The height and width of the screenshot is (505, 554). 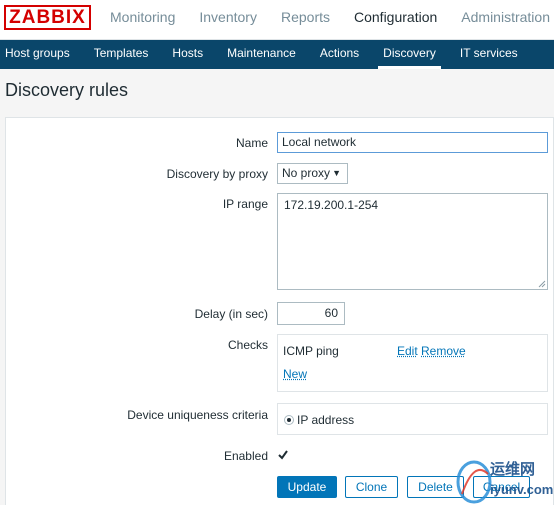 What do you see at coordinates (412, 241) in the screenshot?
I see `ip-range-textarea: 172.19.200.1-254` at bounding box center [412, 241].